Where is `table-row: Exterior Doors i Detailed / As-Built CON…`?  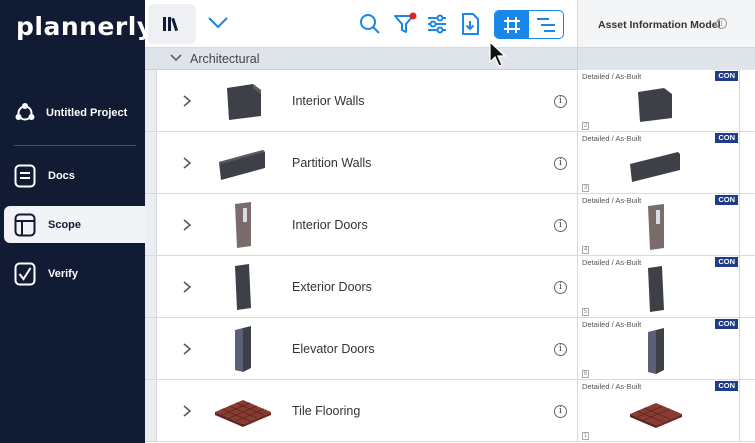 table-row: Exterior Doors i Detailed / As-Built CON… is located at coordinates (450, 287).